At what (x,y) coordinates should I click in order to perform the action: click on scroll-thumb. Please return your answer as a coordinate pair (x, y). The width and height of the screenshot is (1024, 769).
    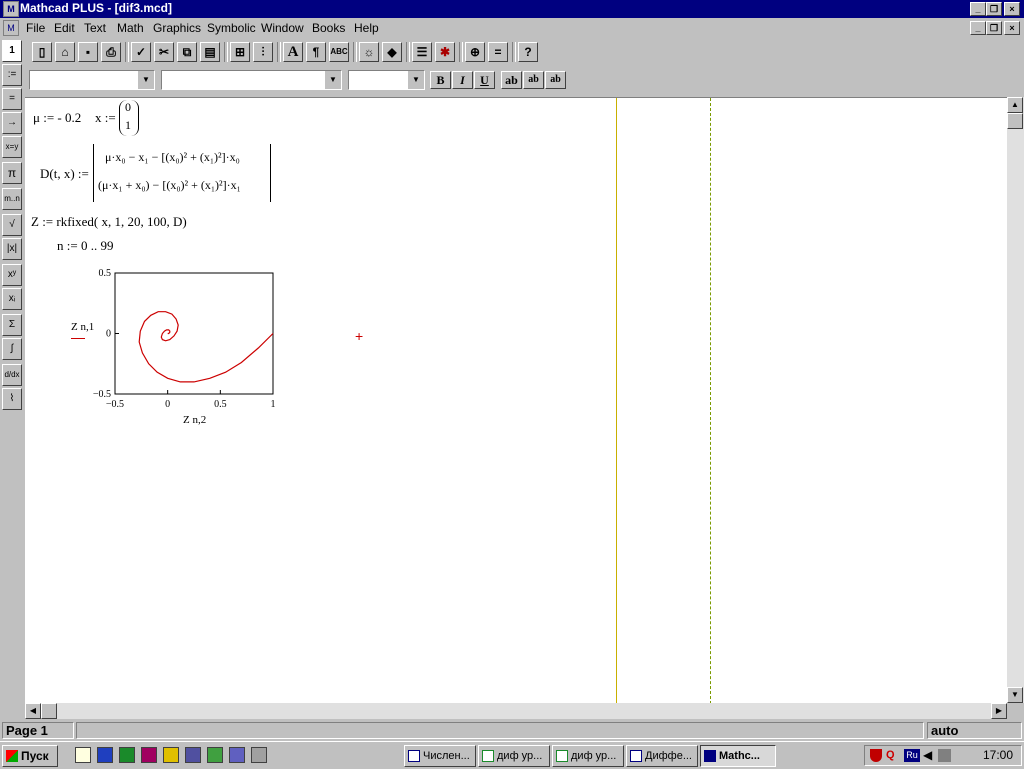
    Looking at the image, I should click on (1015, 121).